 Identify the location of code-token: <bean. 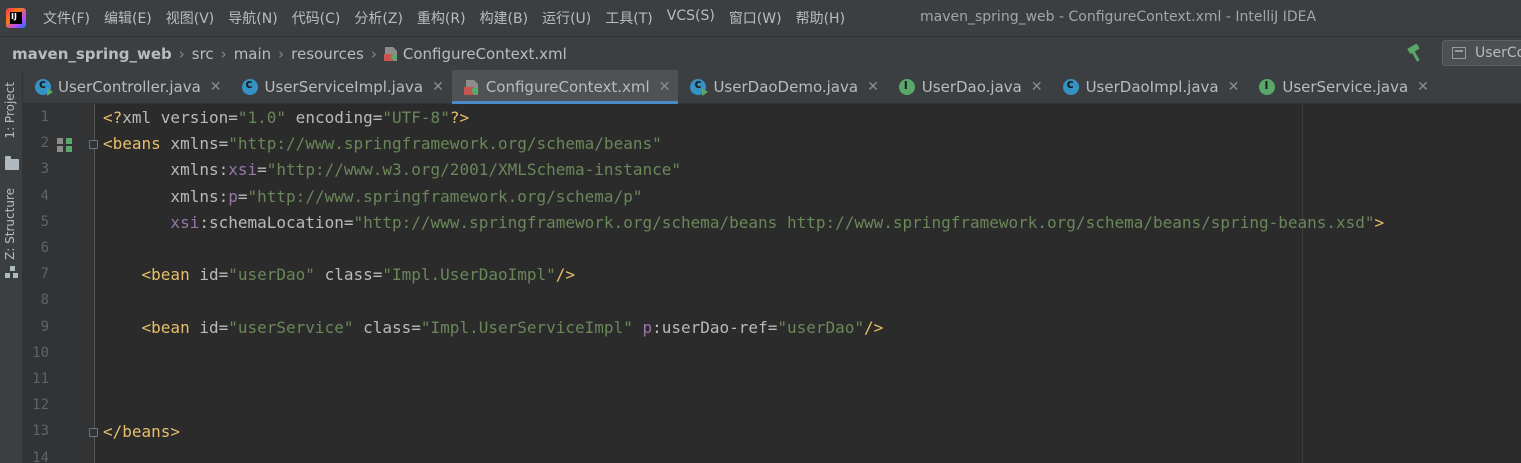
(151, 275).